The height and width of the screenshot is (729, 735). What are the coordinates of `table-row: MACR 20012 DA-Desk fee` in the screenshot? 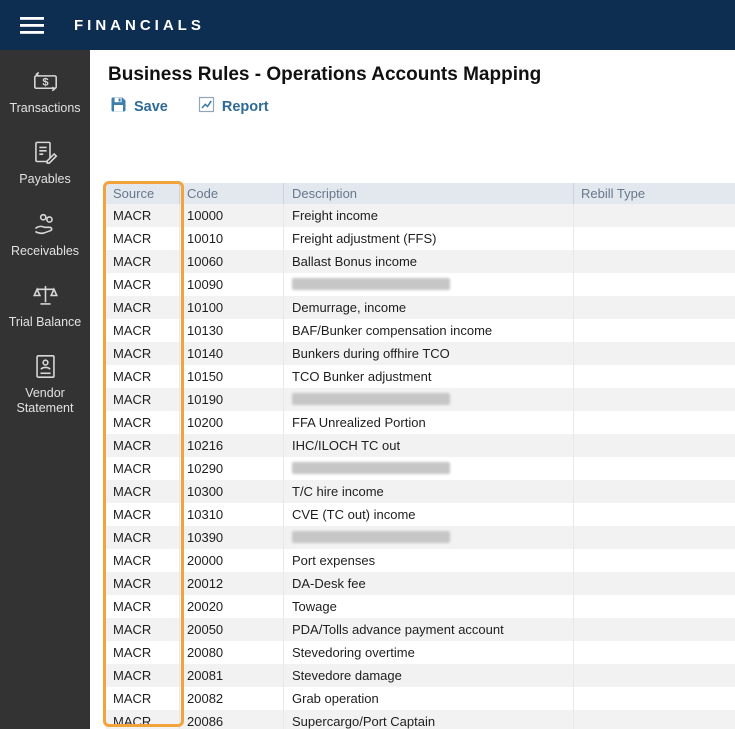 It's located at (420, 583).